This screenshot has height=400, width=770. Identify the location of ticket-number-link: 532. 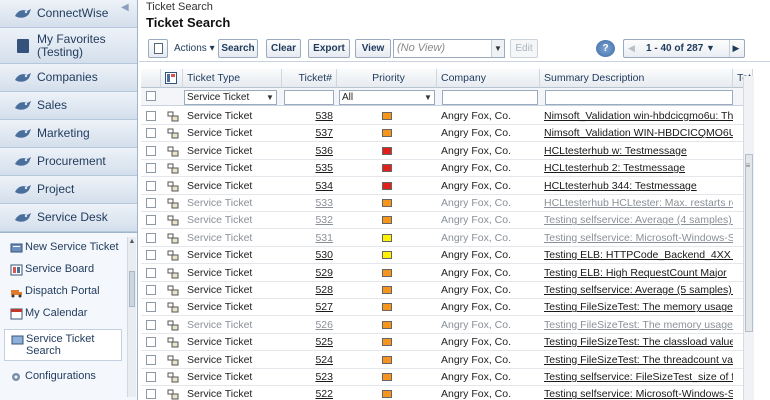
(309, 220).